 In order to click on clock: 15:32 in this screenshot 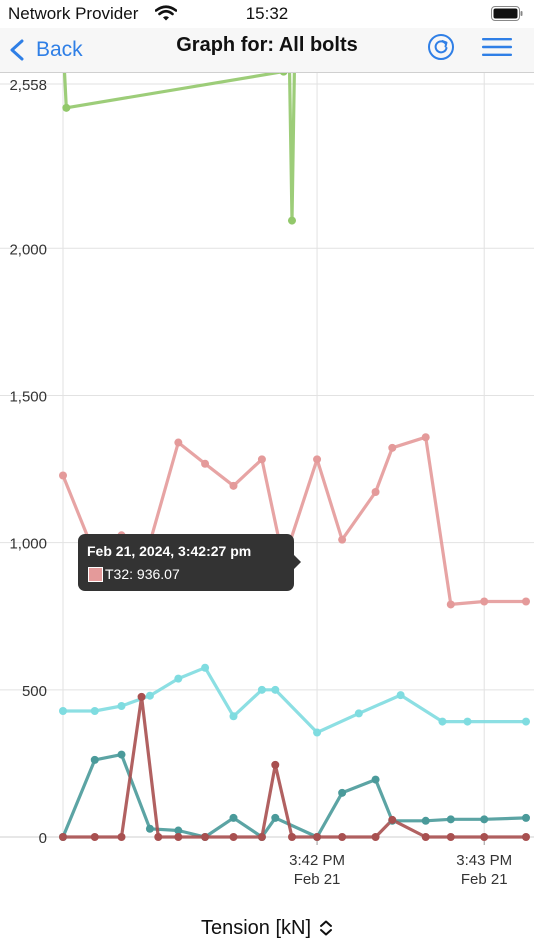, I will do `click(267, 13)`.